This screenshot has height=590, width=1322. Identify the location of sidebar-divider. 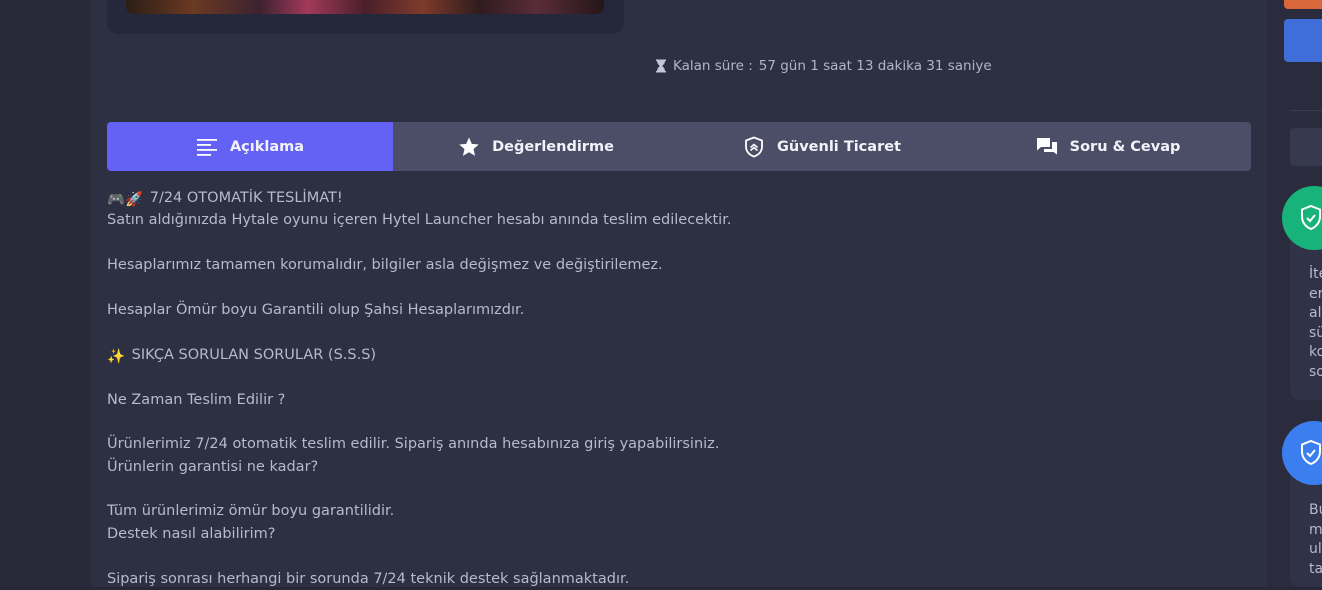
(1306, 110).